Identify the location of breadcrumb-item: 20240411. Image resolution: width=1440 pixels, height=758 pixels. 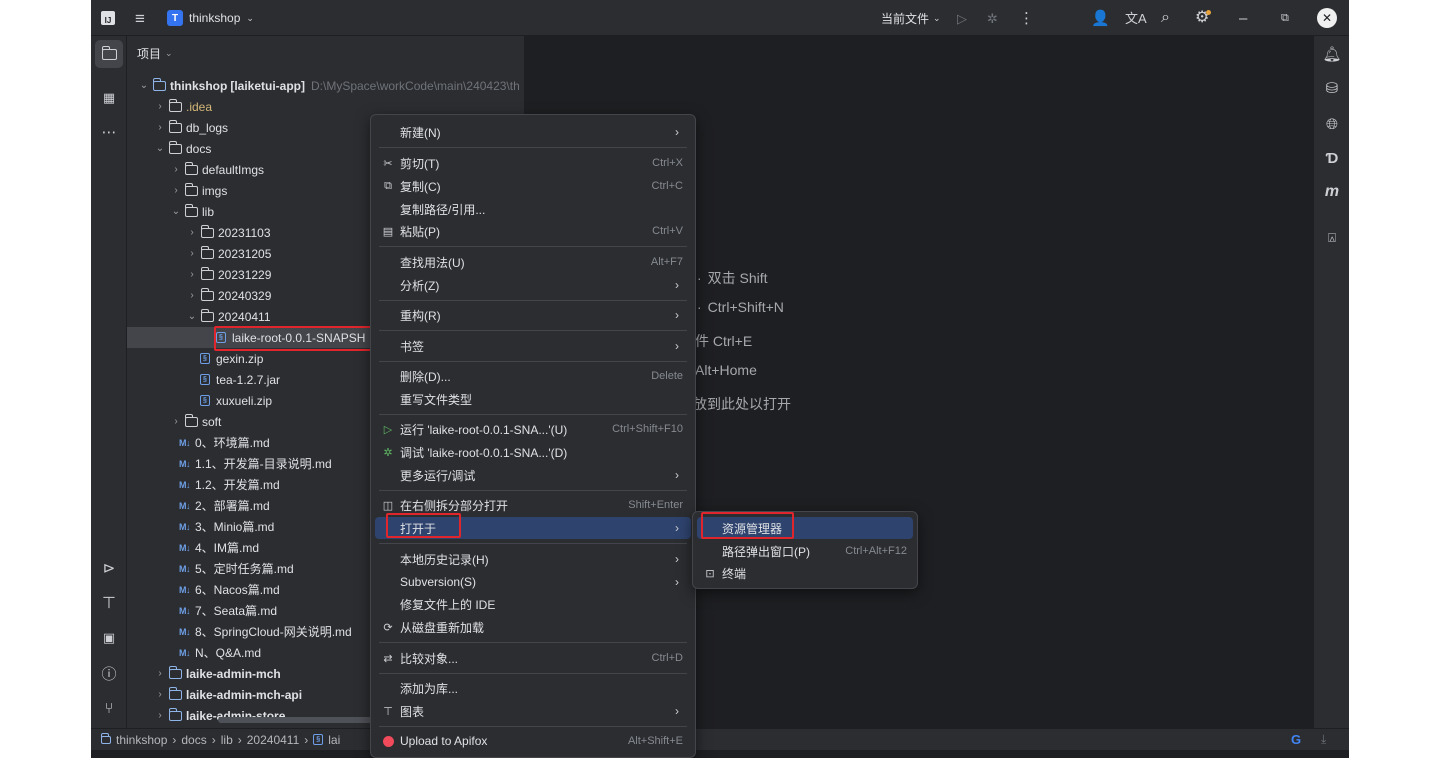
(273, 740).